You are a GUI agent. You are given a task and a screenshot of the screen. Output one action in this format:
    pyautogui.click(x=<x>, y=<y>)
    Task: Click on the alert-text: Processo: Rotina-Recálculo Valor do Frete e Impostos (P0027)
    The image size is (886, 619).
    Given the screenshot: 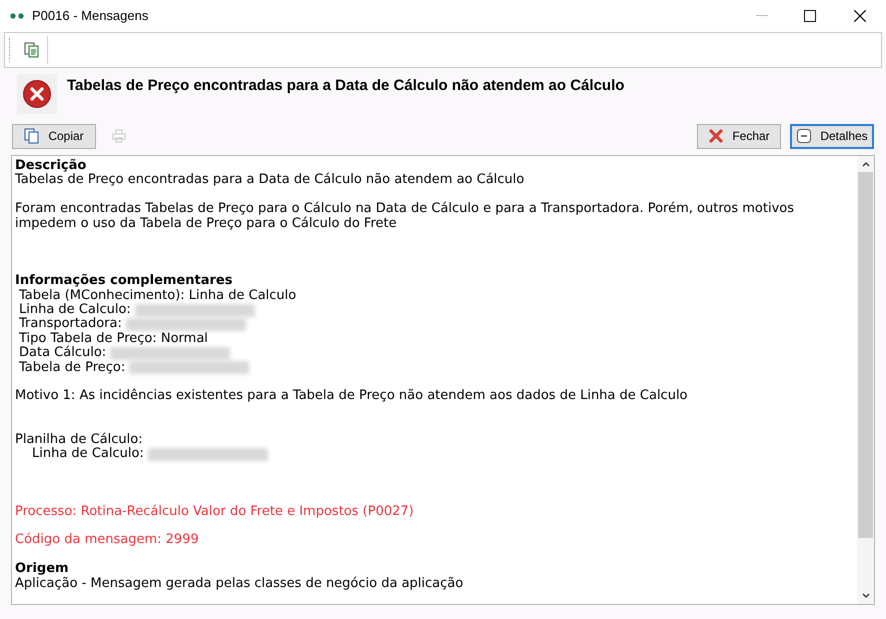 What is the action you would take?
    pyautogui.click(x=214, y=511)
    